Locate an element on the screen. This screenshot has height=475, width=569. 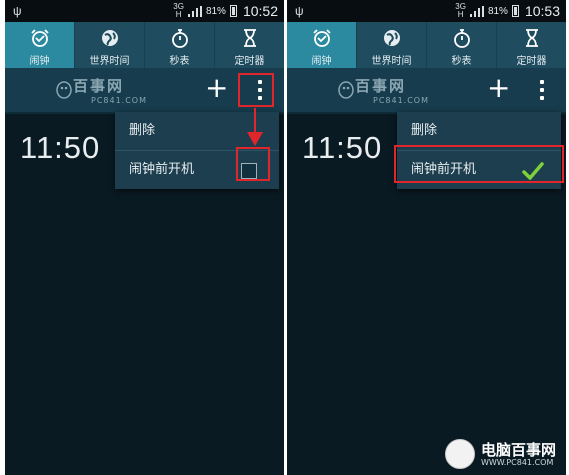
highlight-more-button is located at coordinates (256, 90).